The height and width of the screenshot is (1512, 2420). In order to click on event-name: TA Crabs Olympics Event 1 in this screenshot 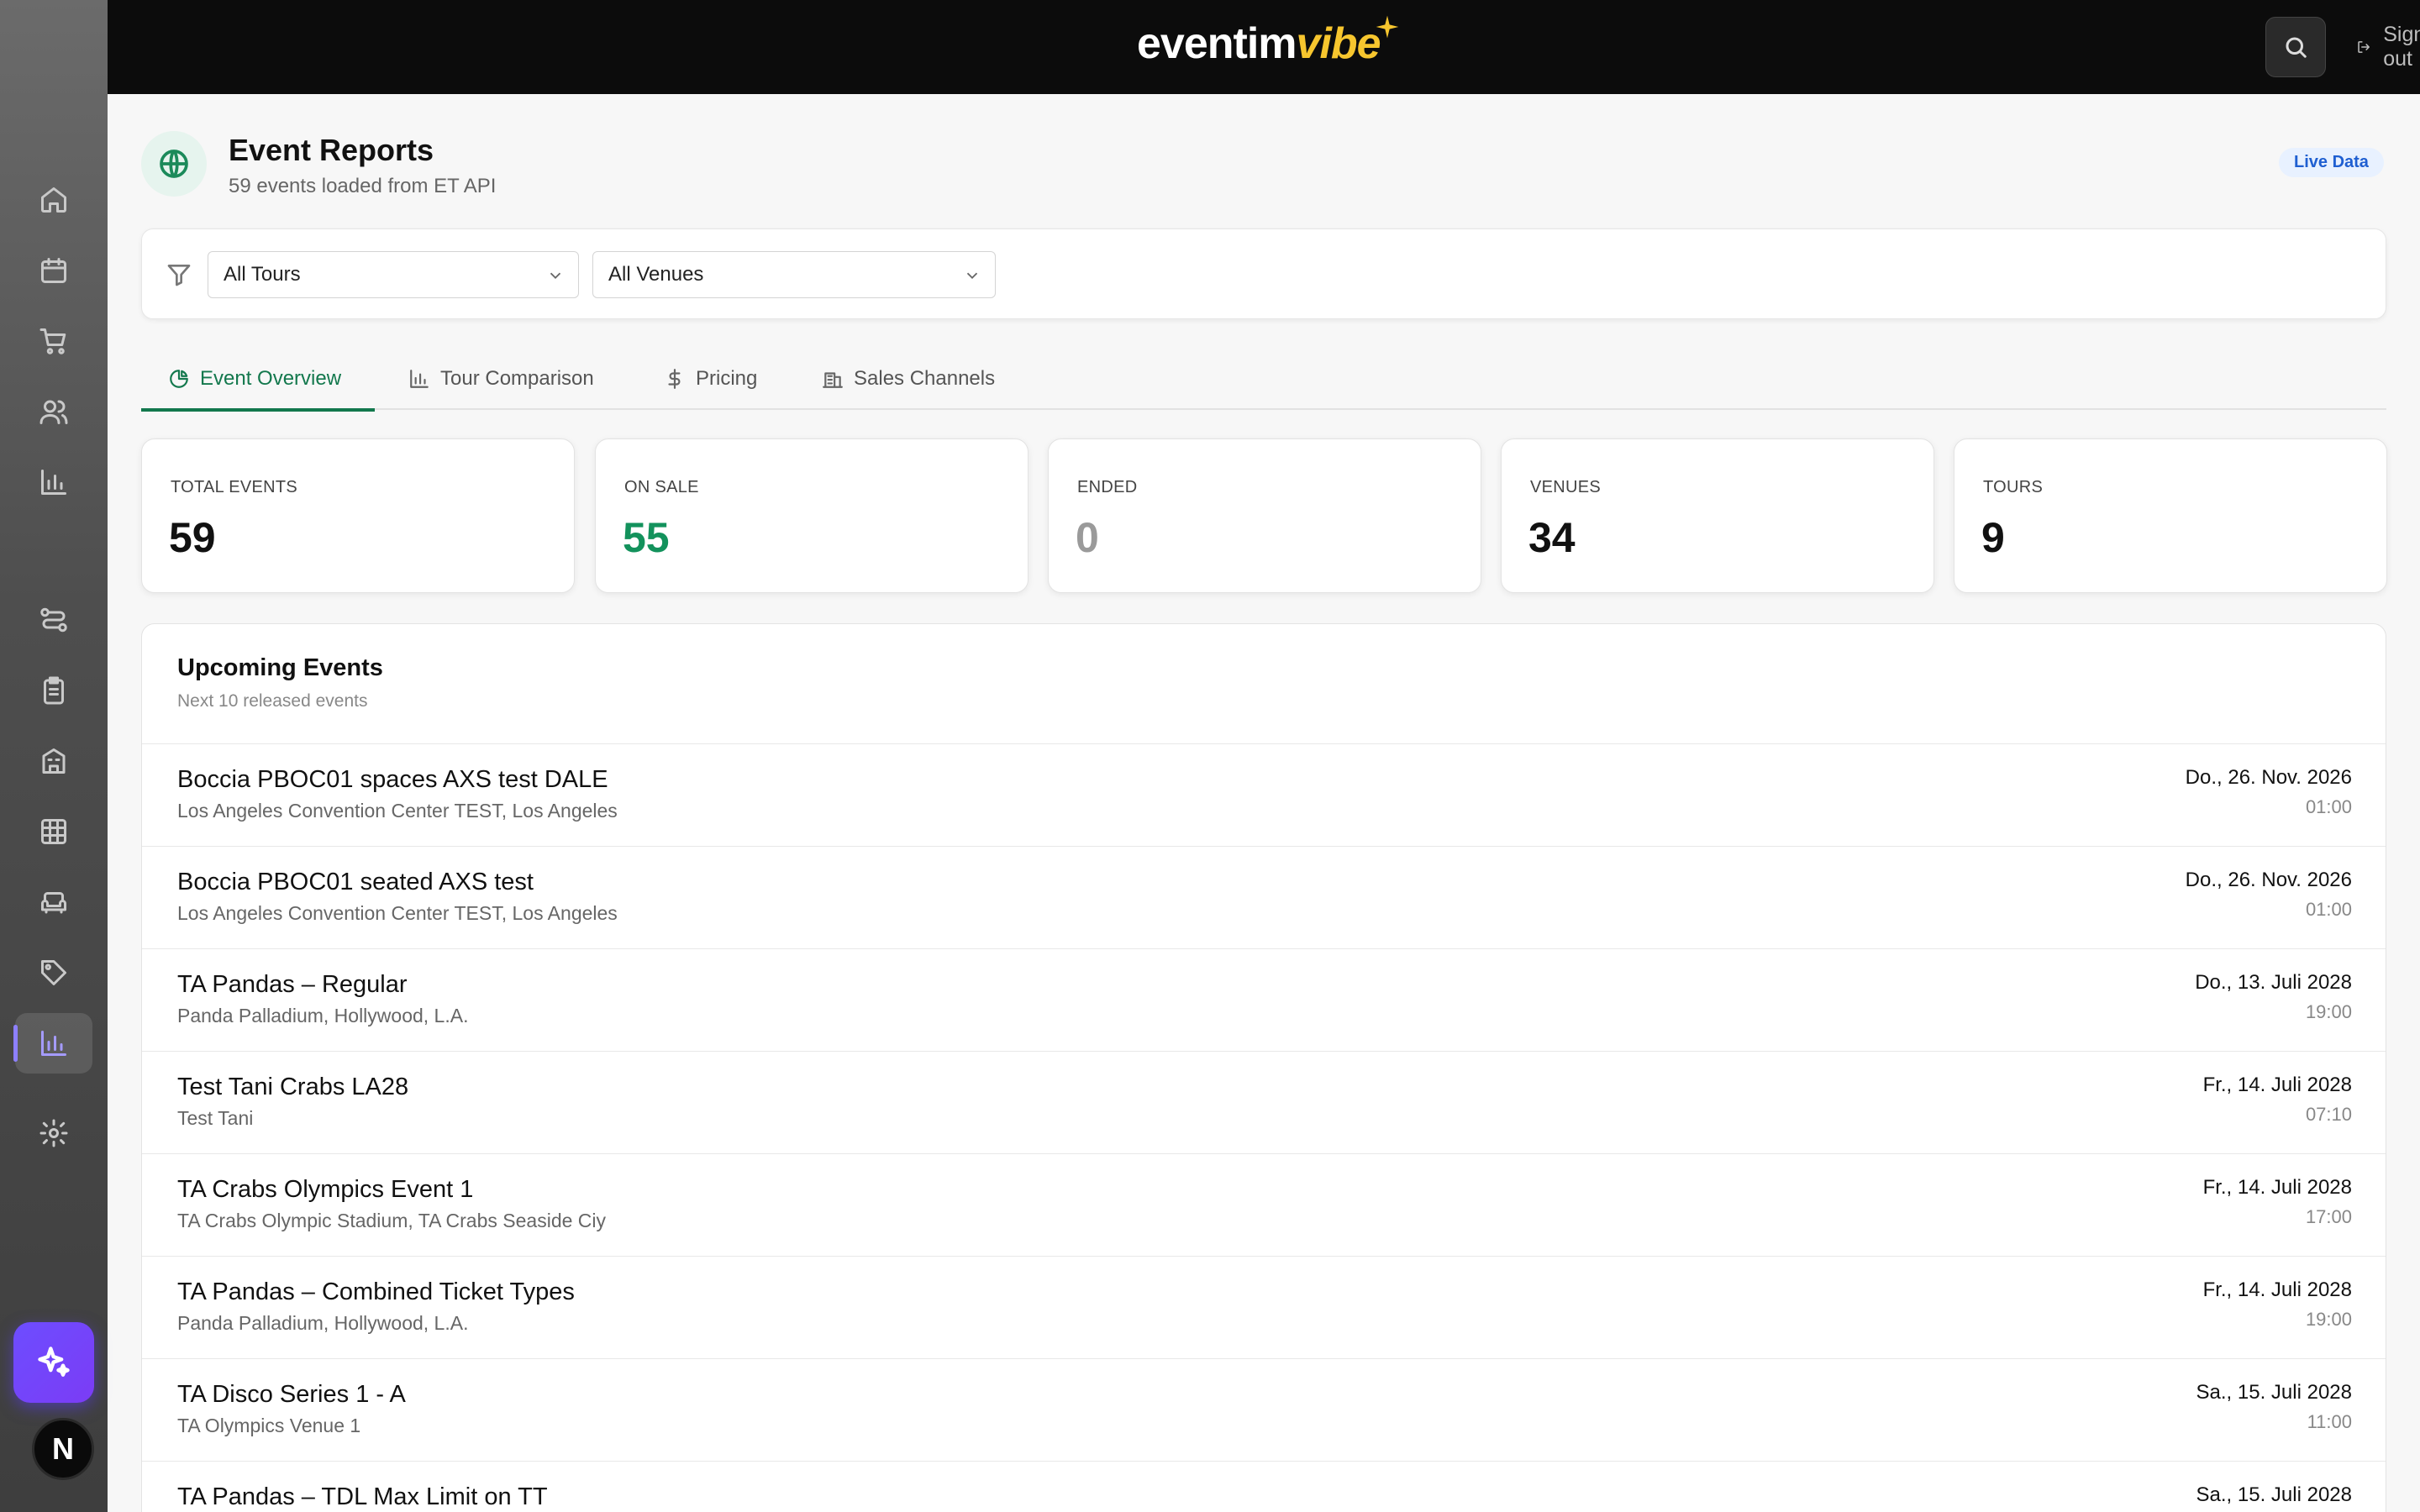, I will do `click(325, 1189)`.